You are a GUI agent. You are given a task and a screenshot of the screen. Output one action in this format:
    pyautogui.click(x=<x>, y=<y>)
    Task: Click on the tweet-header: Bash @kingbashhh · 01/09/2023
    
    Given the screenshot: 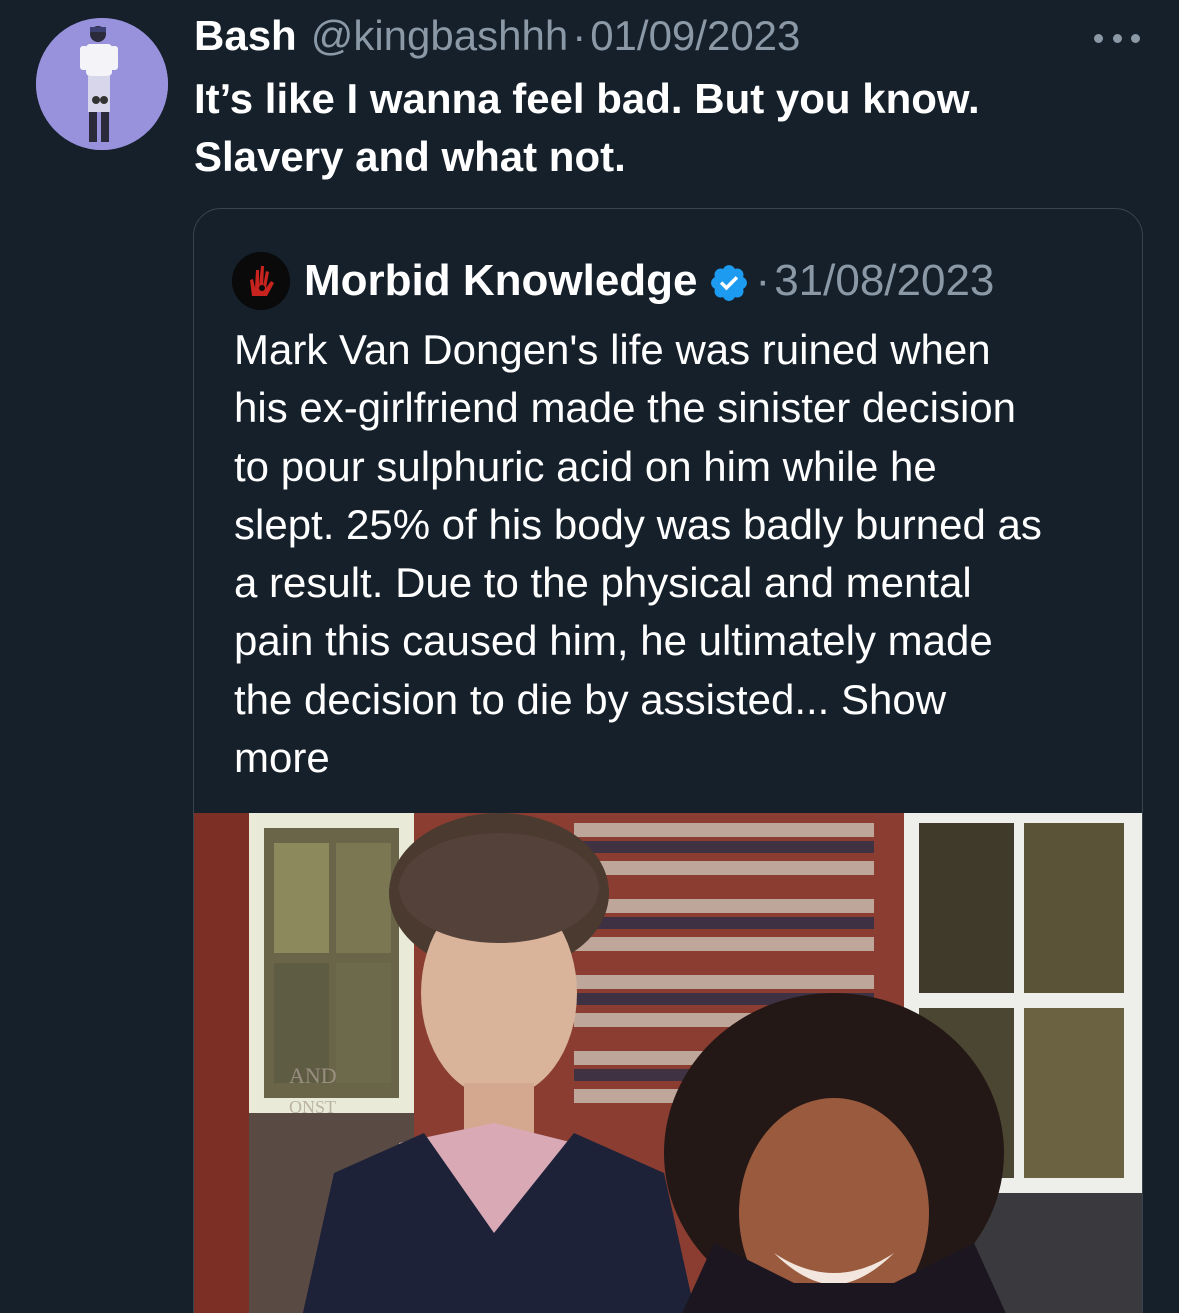 What is the action you would take?
    pyautogui.click(x=497, y=37)
    